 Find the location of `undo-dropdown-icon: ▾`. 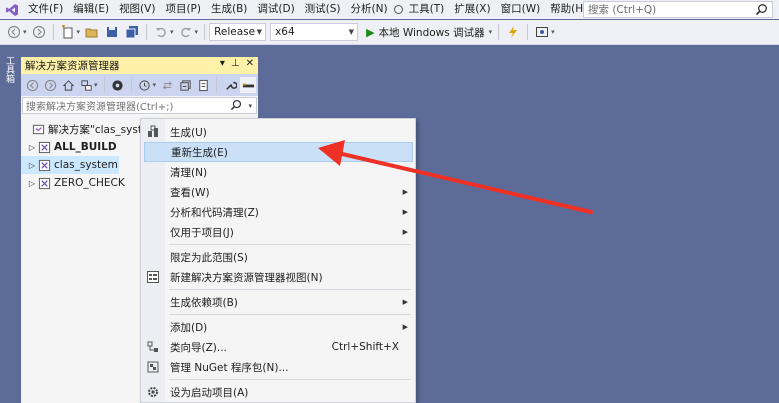

undo-dropdown-icon: ▾ is located at coordinates (172, 32).